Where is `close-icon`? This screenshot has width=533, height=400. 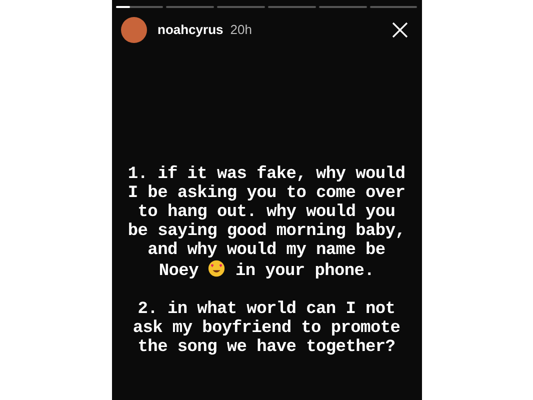 close-icon is located at coordinates (400, 30).